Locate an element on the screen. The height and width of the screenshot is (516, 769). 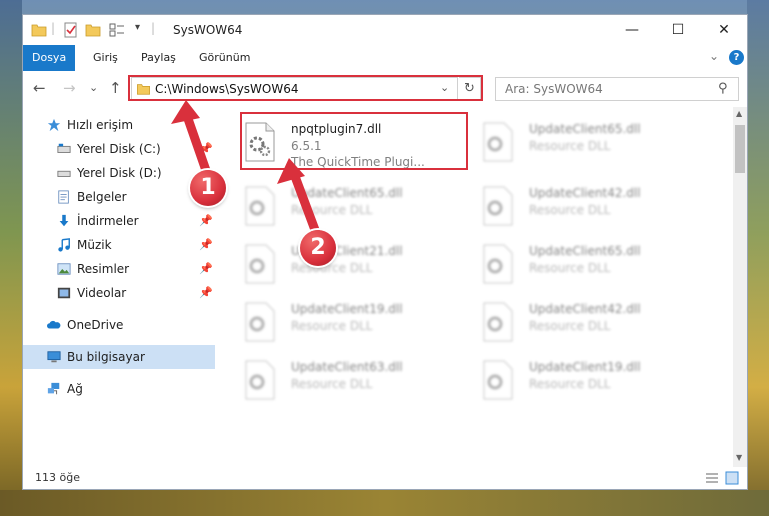
minimize-button: — is located at coordinates (632, 30).